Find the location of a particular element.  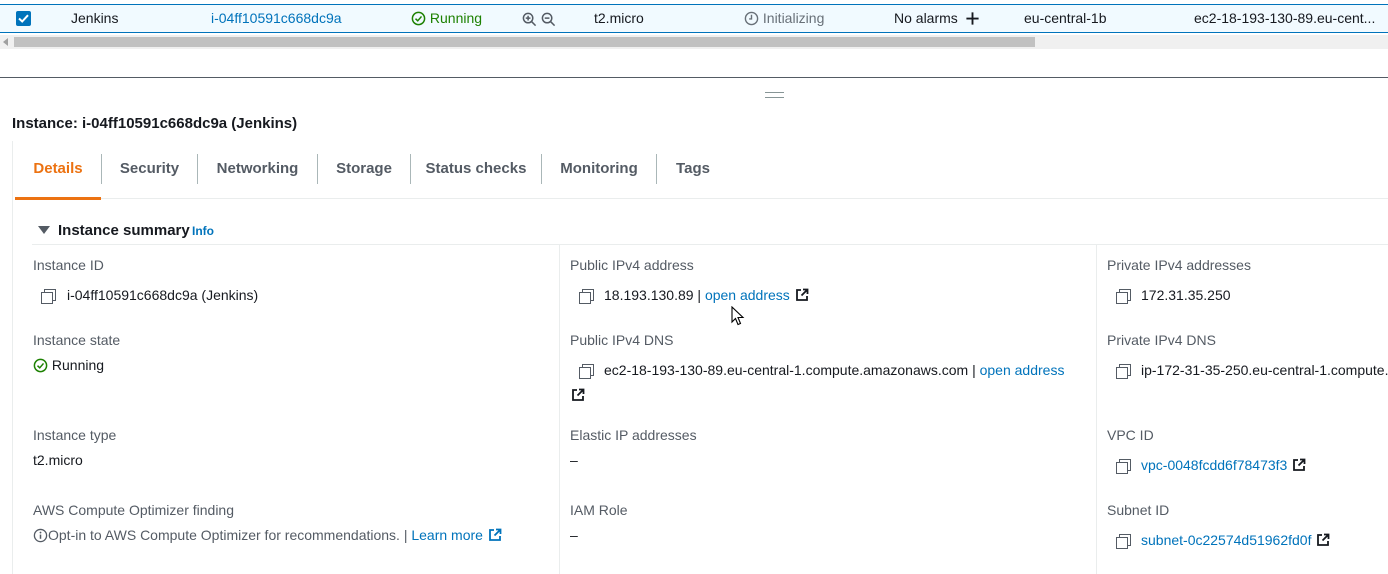

instance-state-value: Running is located at coordinates (68, 365).